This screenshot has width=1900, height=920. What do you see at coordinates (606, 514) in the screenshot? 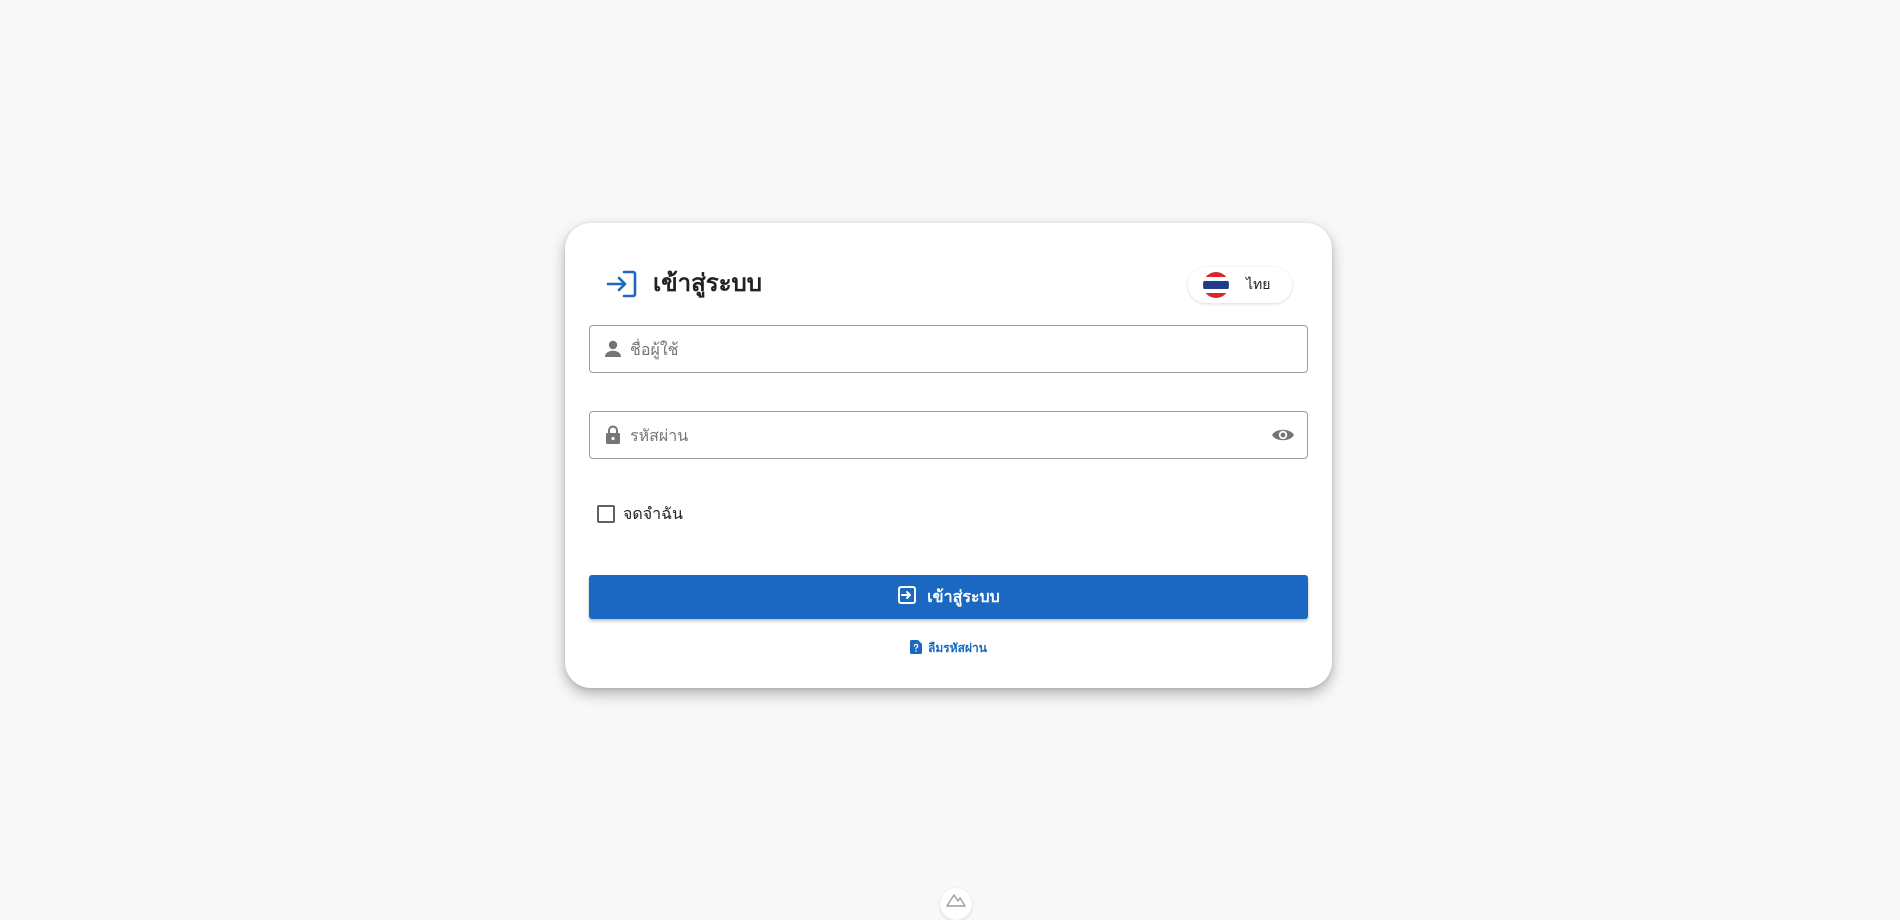
I see `remember-checkbox` at bounding box center [606, 514].